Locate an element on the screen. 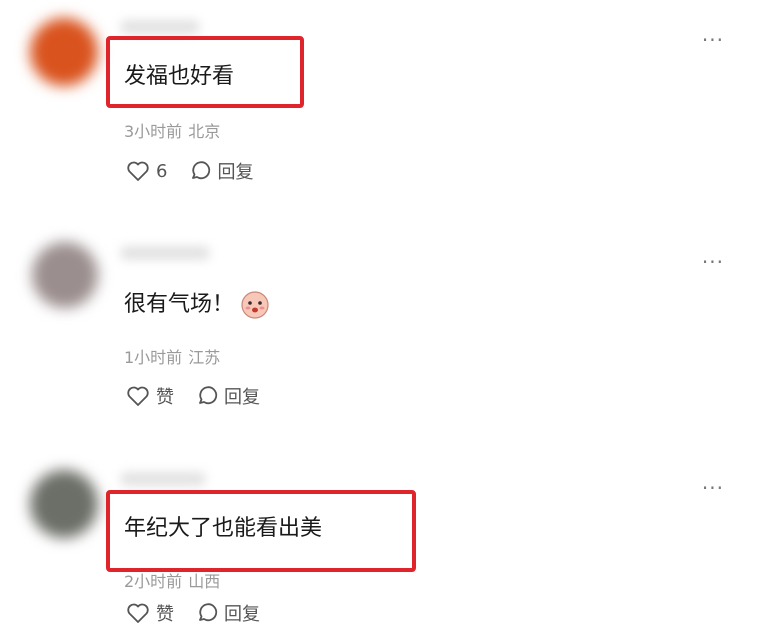 Image resolution: width=764 pixels, height=626 pixels. username-blurred is located at coordinates (163, 479).